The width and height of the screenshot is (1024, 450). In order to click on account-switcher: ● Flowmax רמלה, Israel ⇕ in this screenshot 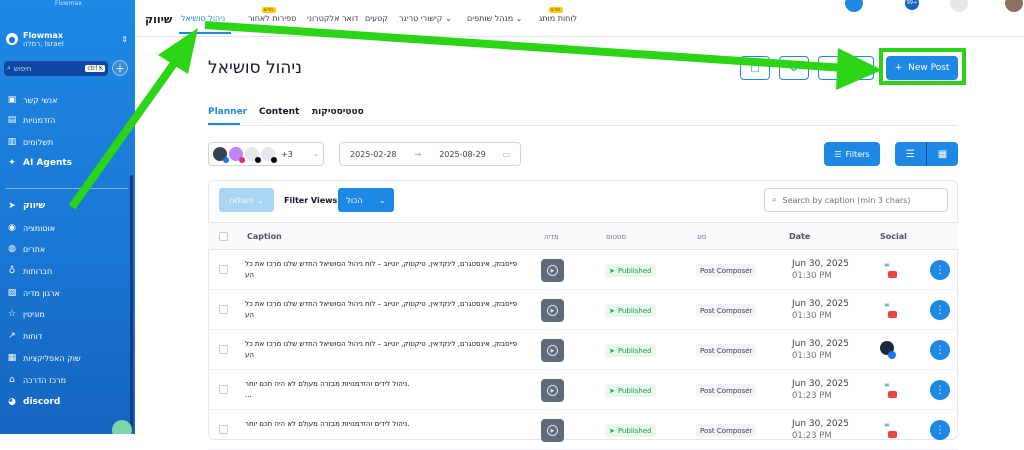, I will do `click(67, 39)`.